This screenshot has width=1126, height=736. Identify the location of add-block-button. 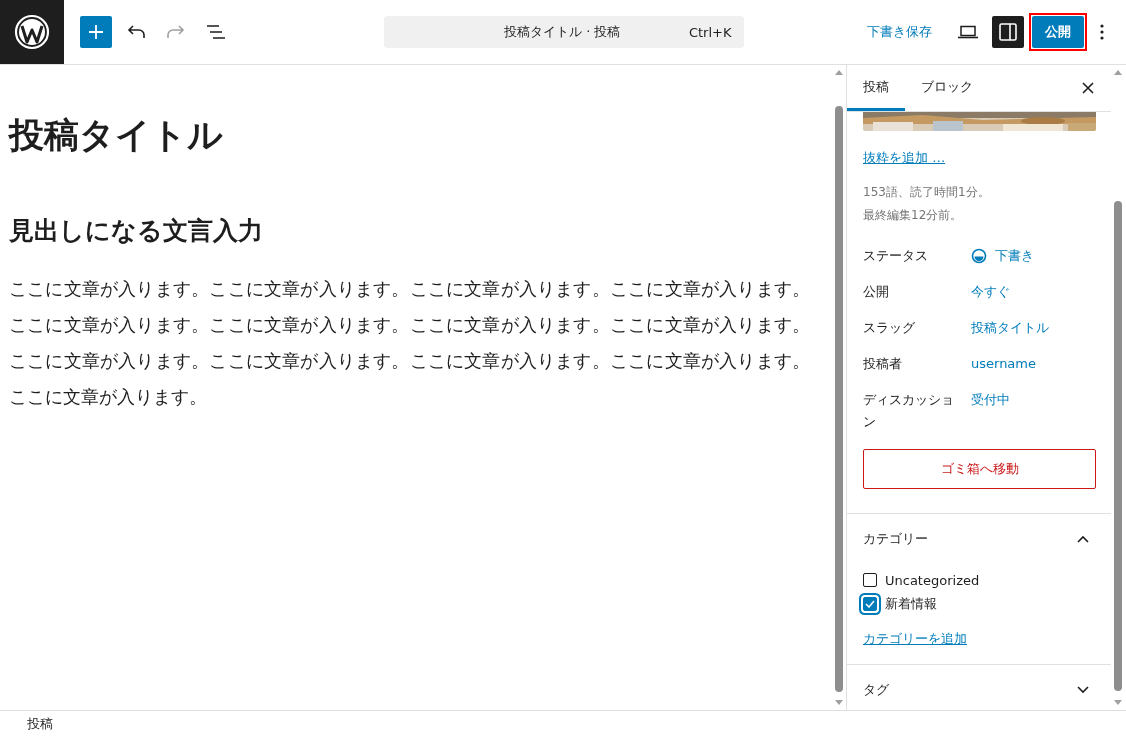
(96, 32).